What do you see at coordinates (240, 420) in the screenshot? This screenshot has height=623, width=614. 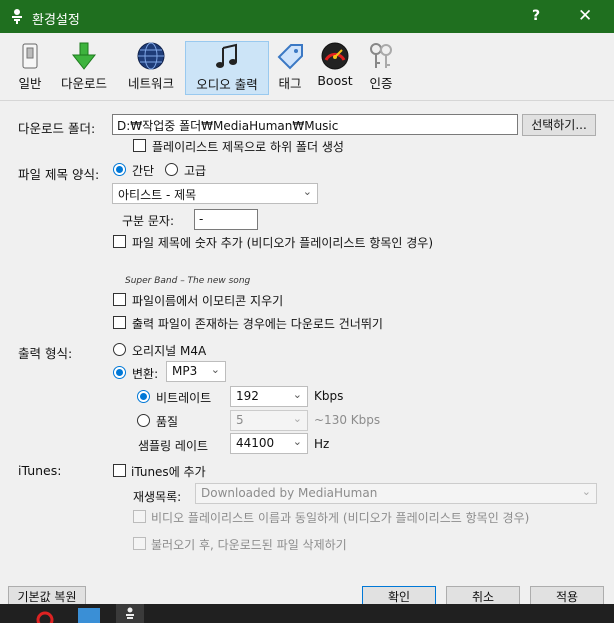 I see `quality-value: 5` at bounding box center [240, 420].